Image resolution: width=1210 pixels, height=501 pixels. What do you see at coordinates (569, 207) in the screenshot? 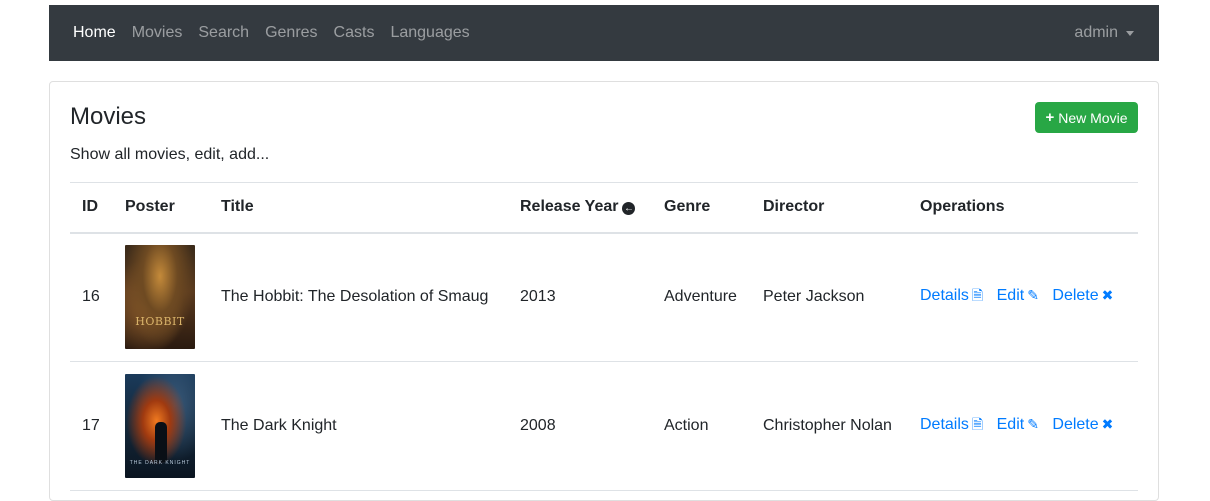
I see `header-release-year-label: Release Year` at bounding box center [569, 207].